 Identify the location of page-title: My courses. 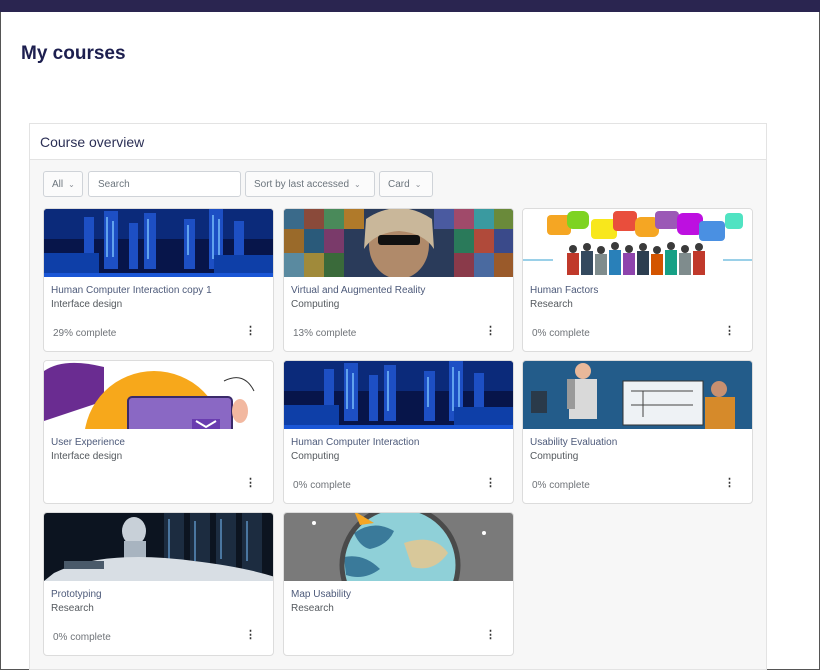
(73, 53).